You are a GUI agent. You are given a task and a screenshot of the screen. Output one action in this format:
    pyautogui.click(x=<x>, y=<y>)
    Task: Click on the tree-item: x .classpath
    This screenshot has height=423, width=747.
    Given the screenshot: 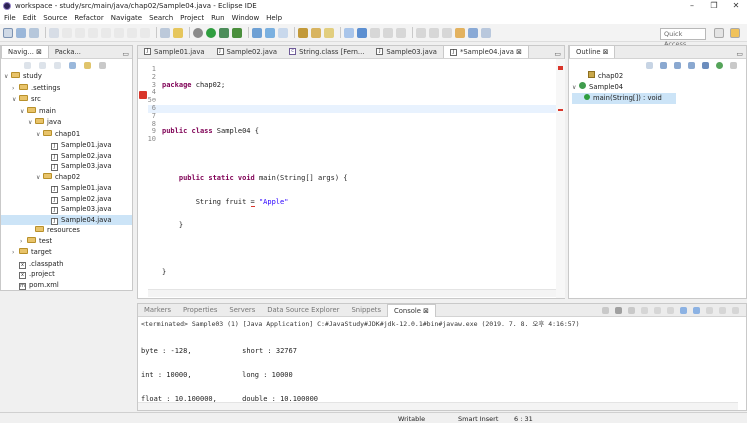 What is the action you would take?
    pyautogui.click(x=66, y=264)
    